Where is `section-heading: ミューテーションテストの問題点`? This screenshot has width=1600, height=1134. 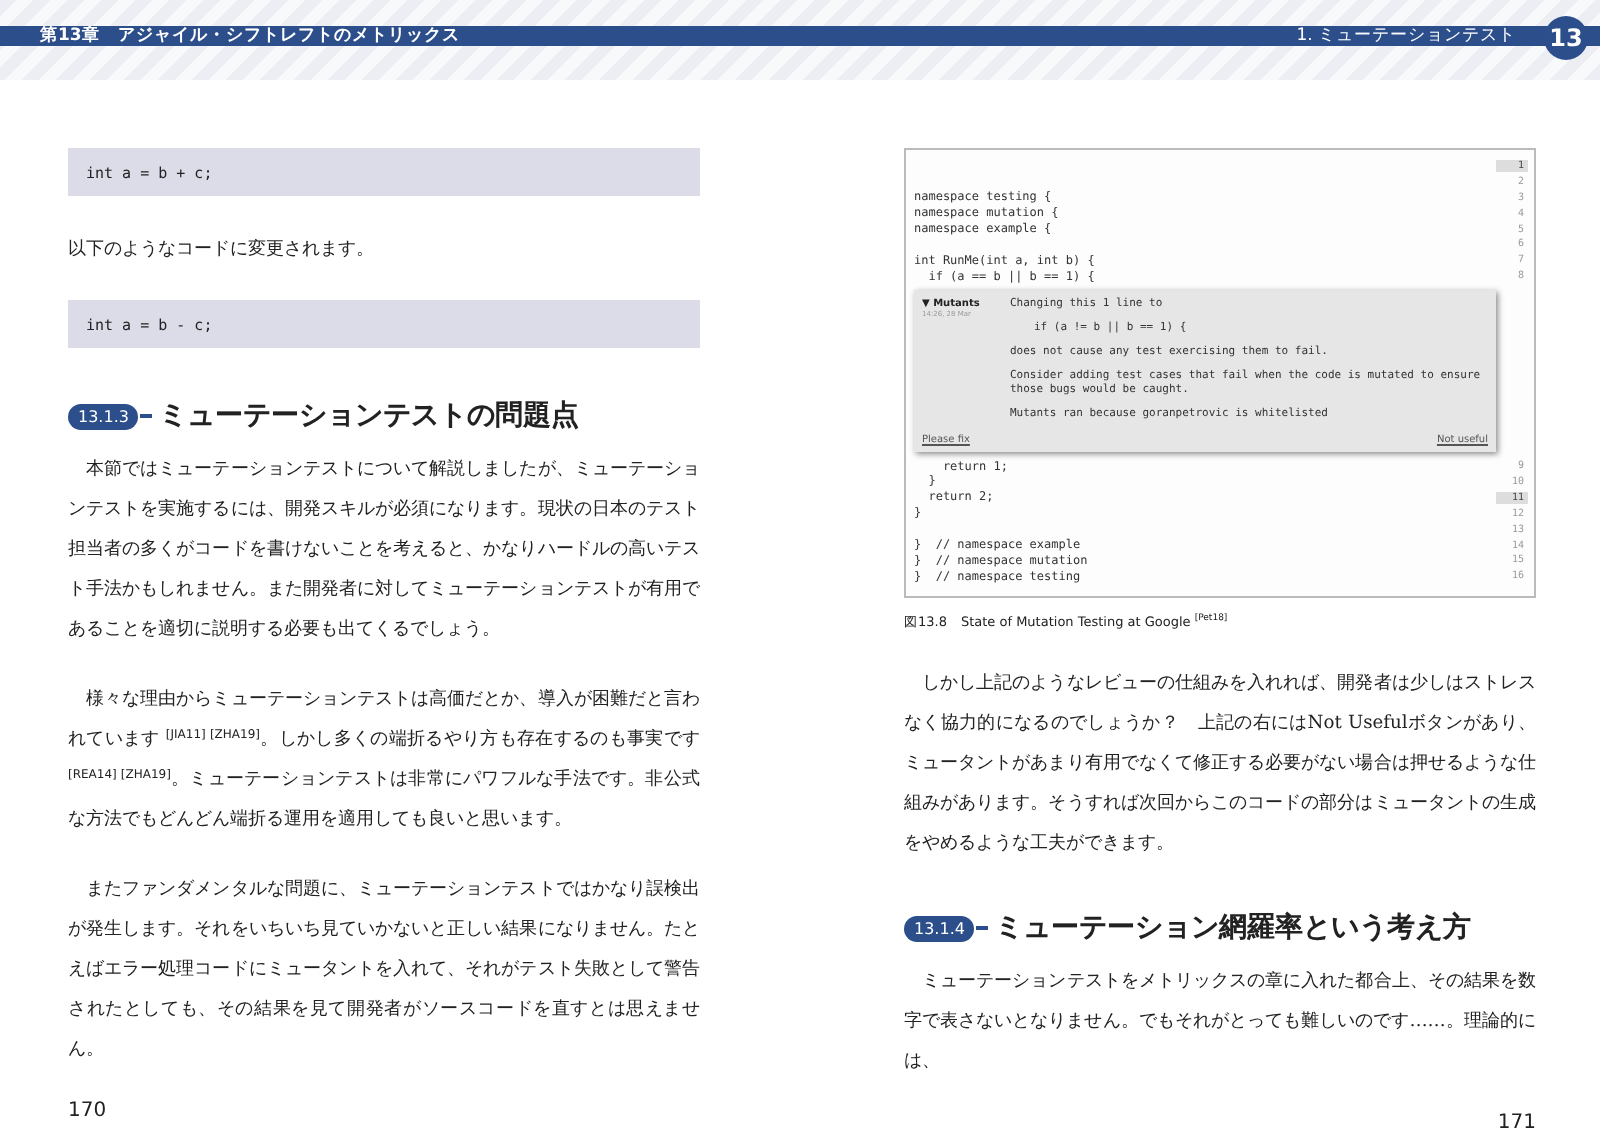
section-heading: ミューテーションテストの問題点 is located at coordinates (368, 416).